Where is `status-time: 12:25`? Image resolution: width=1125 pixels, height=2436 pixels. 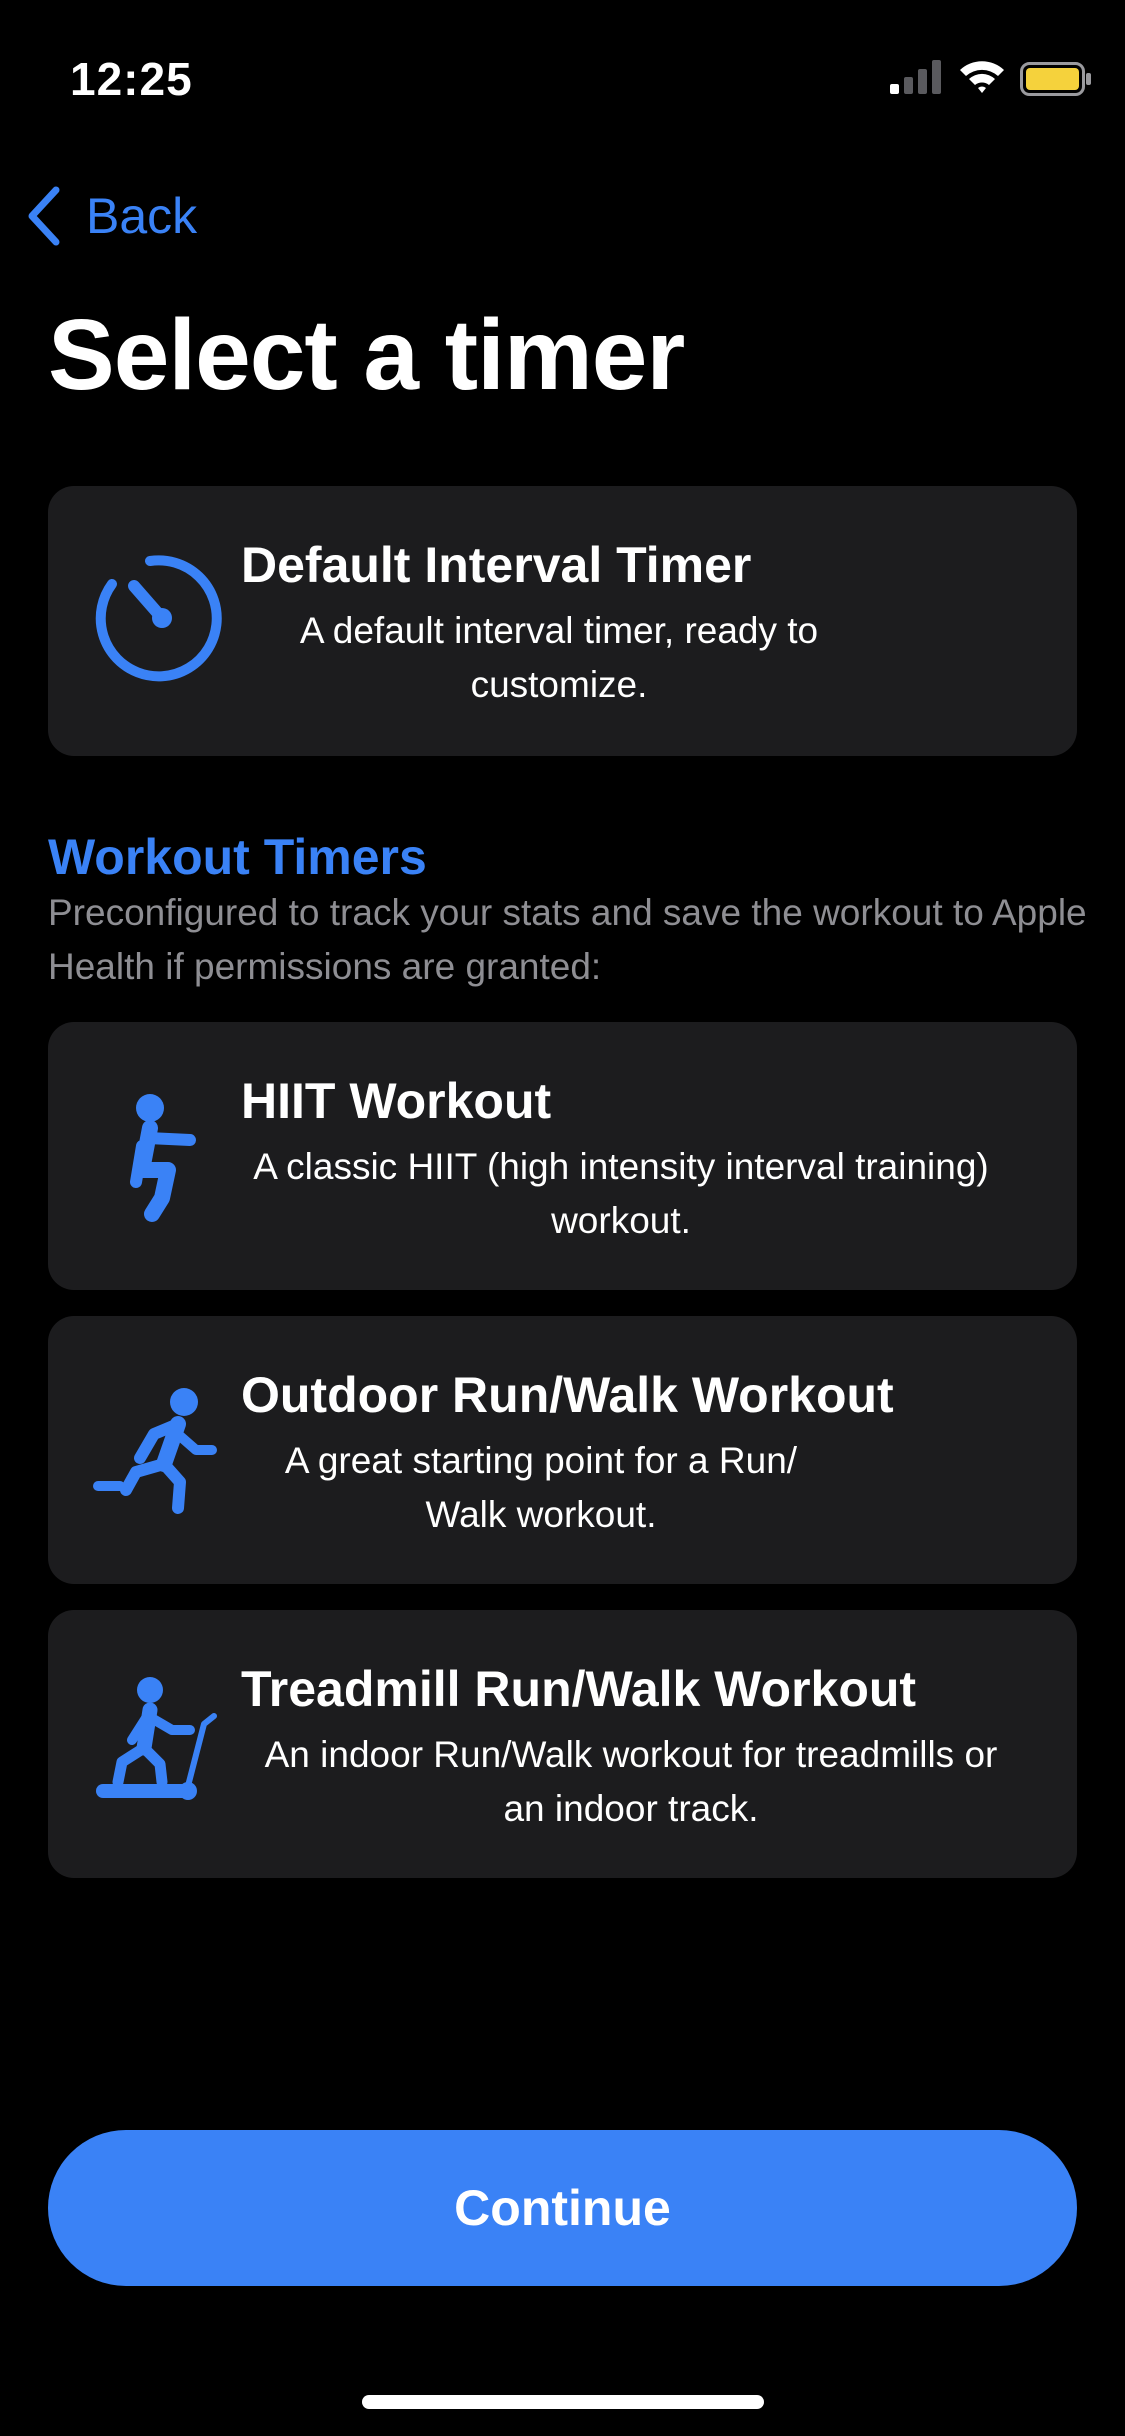 status-time: 12:25 is located at coordinates (131, 79).